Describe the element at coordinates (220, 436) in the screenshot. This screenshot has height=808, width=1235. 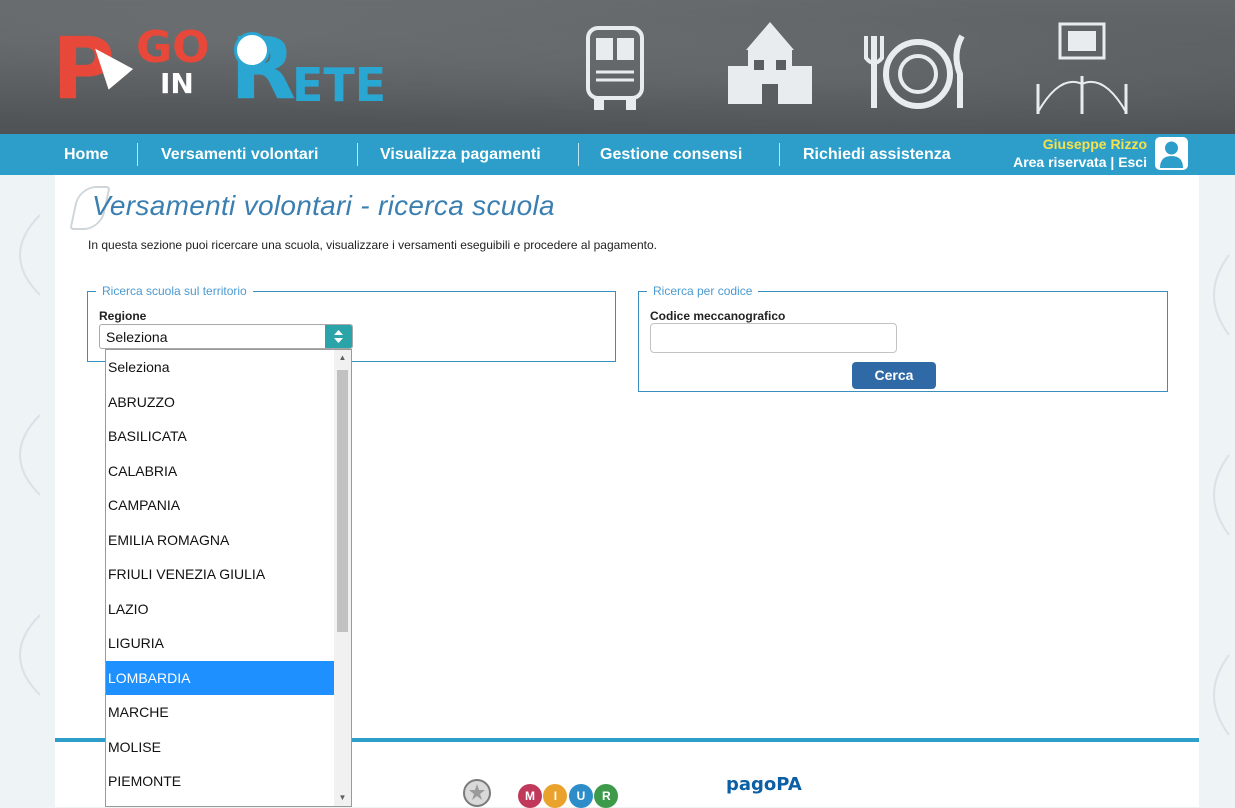
I see `dropdown-option: BASILICATA` at that location.